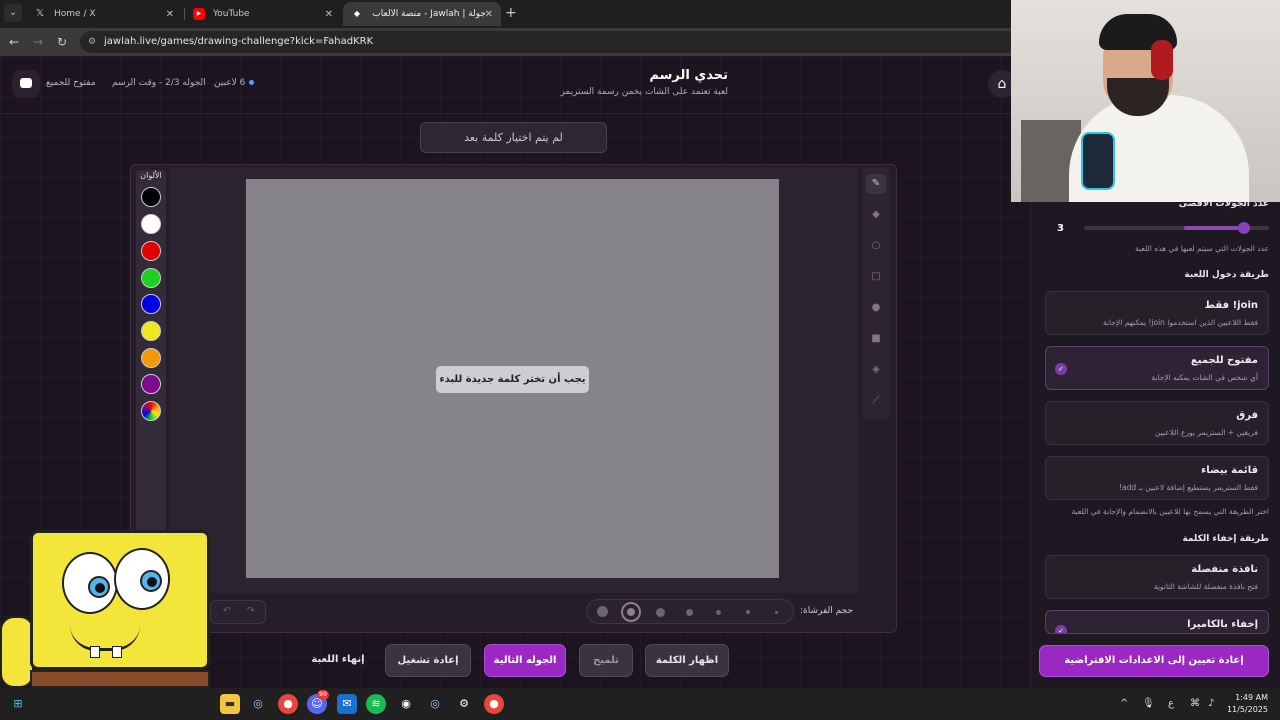  What do you see at coordinates (38, 42) in the screenshot?
I see `forward-icon: →` at bounding box center [38, 42].